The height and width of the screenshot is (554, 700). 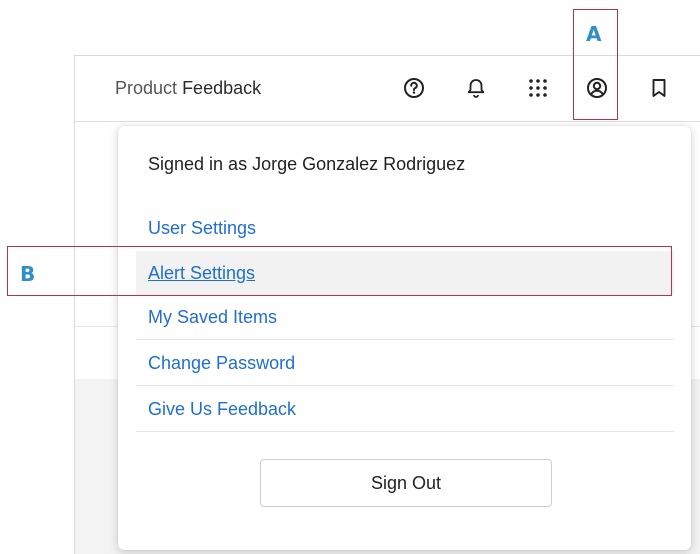 I want to click on apps-grid-icon, so click(x=538, y=88).